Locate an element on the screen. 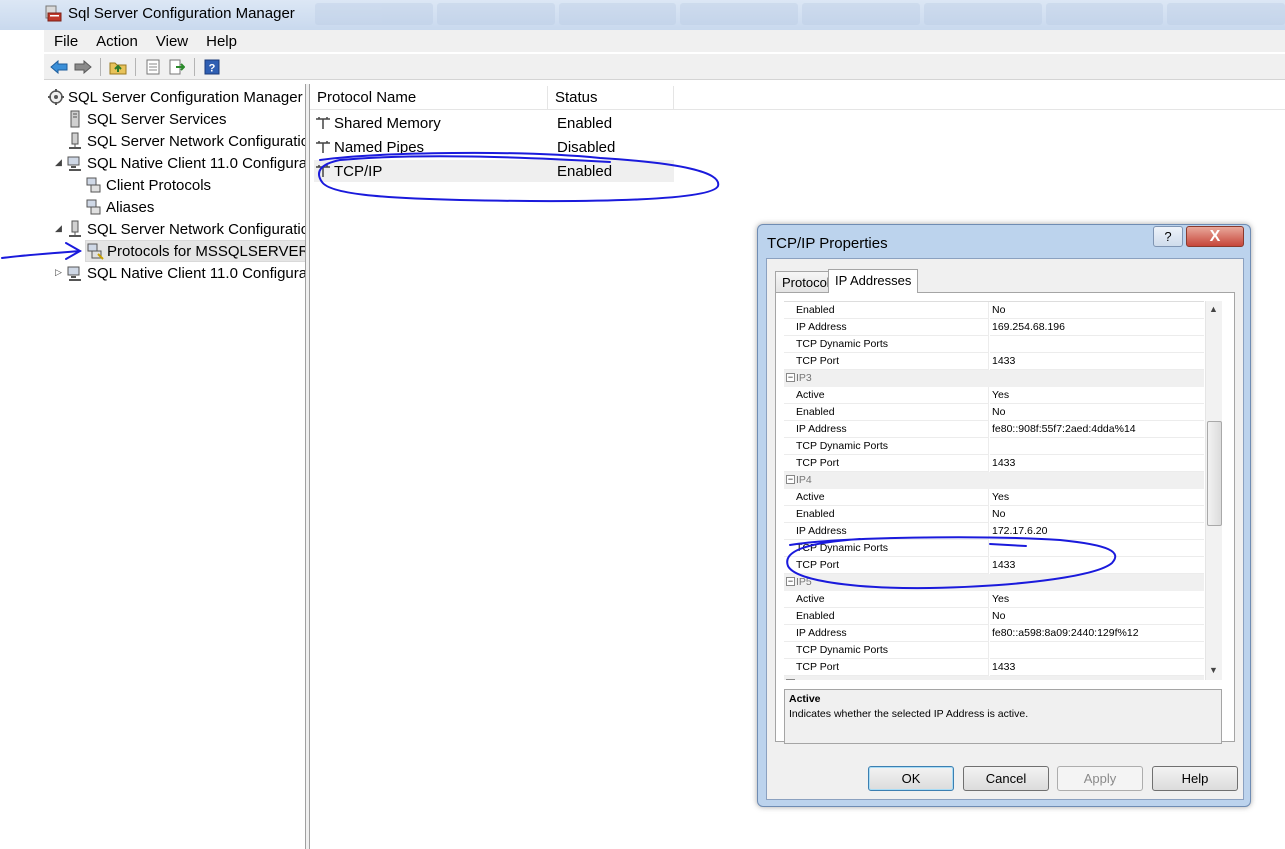  apply-button: Apply is located at coordinates (1100, 778).